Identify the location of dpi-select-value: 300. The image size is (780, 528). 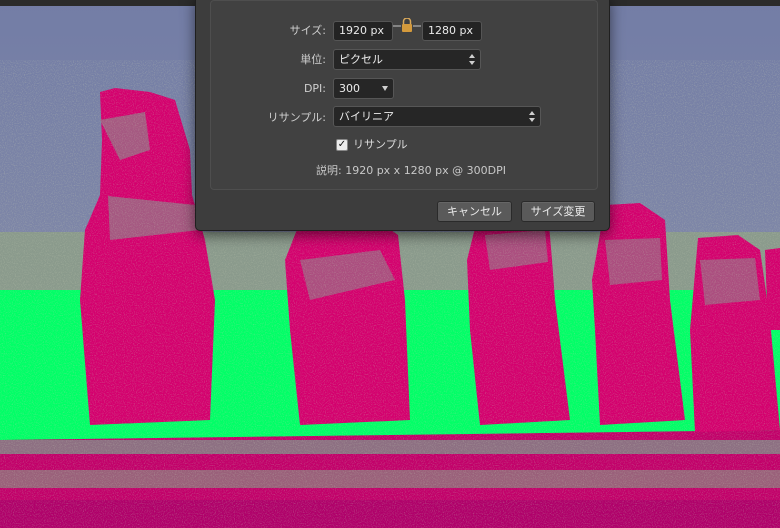
(349, 88).